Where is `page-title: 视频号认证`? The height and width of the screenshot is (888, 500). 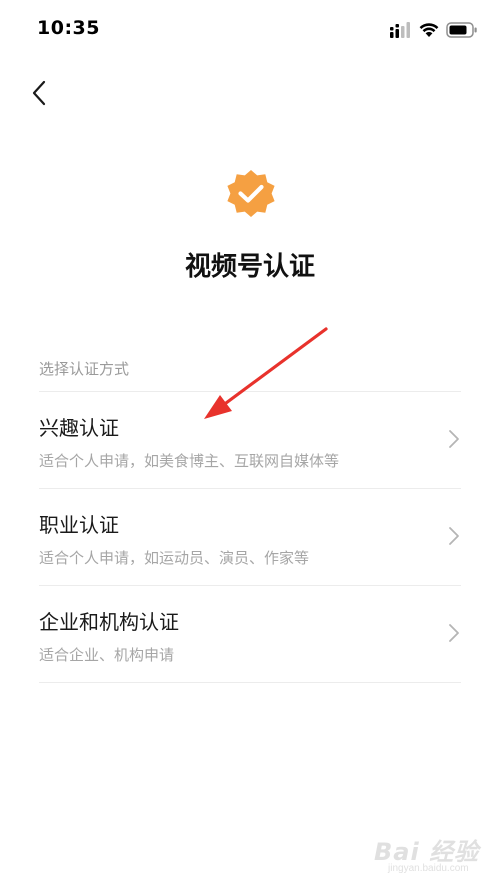
page-title: 视频号认证 is located at coordinates (249, 267).